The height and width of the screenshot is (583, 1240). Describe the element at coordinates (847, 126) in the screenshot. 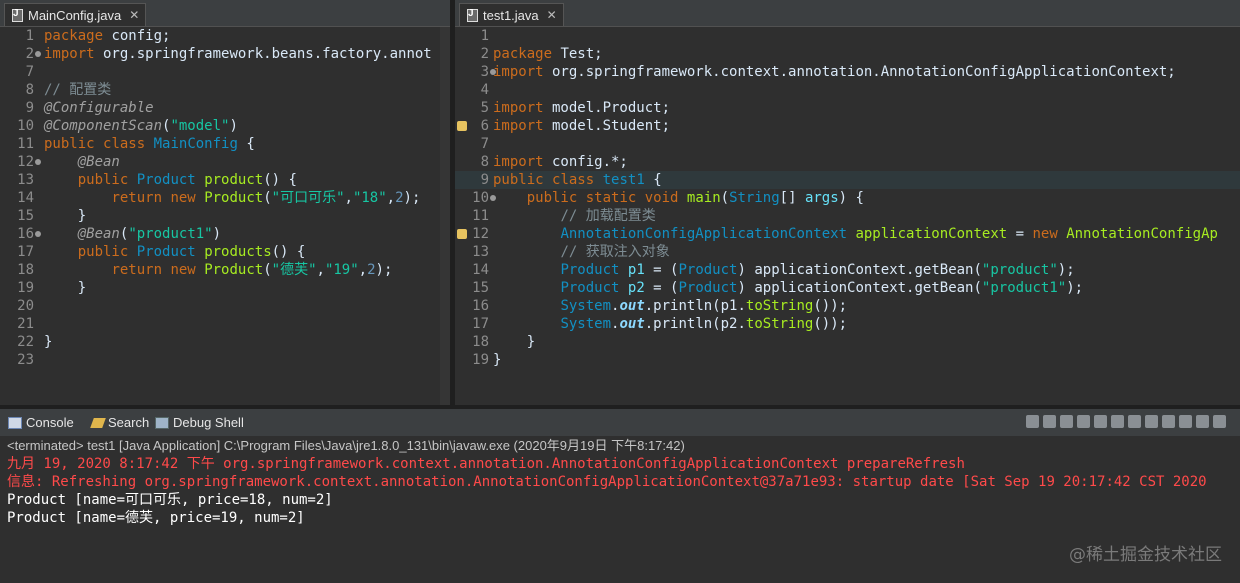

I see `code-line: 6 import model.Student;` at that location.